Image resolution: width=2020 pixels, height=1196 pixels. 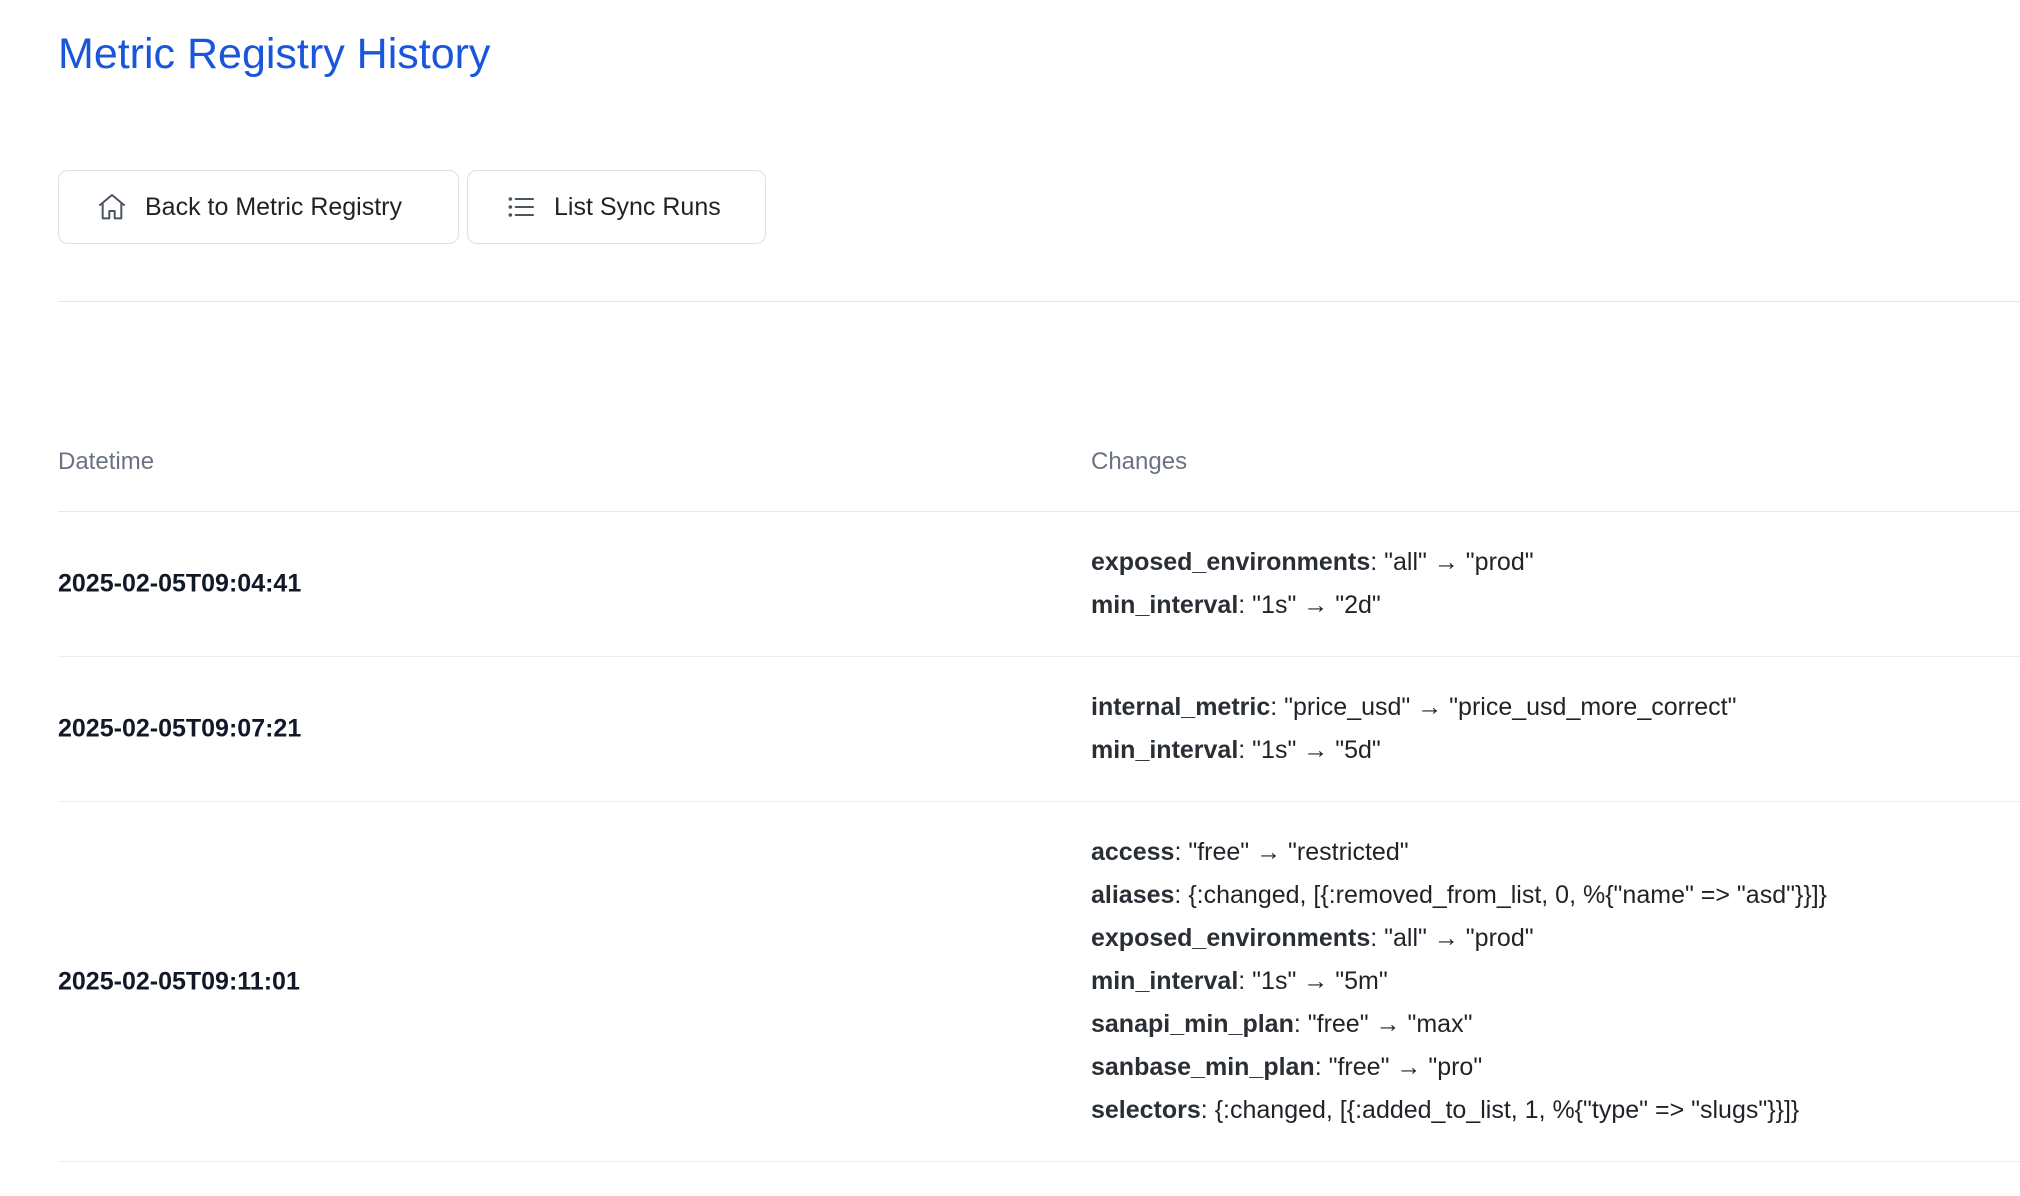 I want to click on toolbar: Back to Metric Registry List Sync Runs, so click(x=412, y=207).